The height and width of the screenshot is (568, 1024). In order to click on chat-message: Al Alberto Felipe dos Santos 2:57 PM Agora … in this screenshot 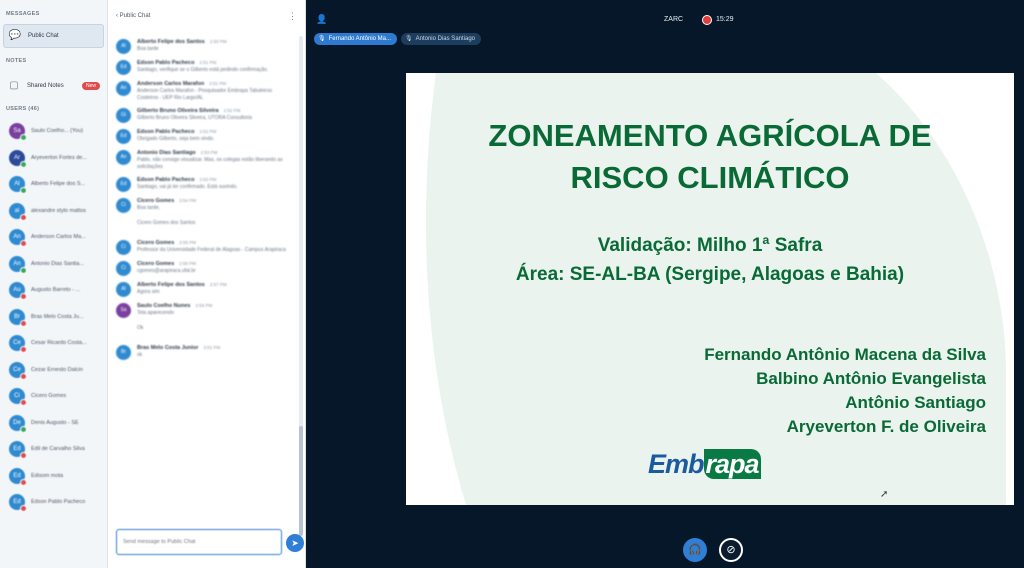, I will do `click(202, 289)`.